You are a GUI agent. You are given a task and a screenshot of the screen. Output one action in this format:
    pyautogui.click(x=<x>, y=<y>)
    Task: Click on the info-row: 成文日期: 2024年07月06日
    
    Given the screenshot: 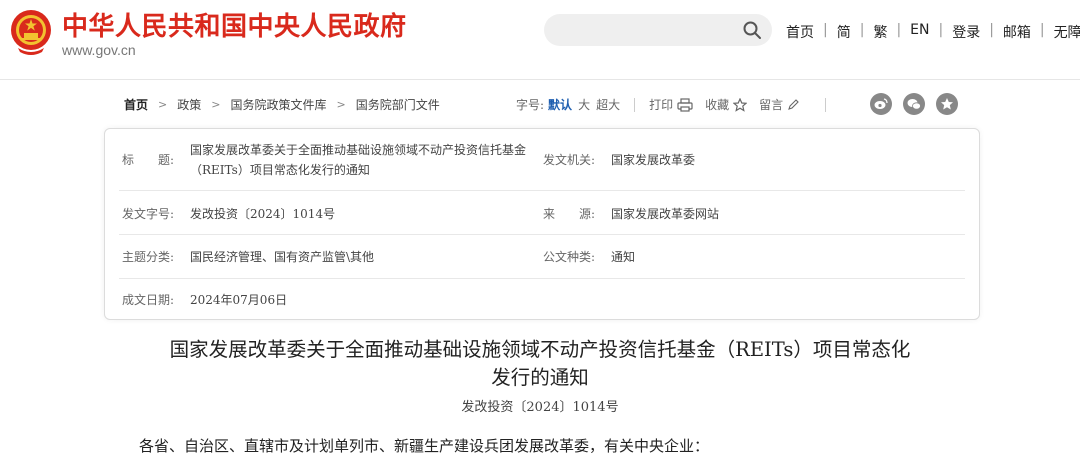 What is the action you would take?
    pyautogui.click(x=542, y=299)
    